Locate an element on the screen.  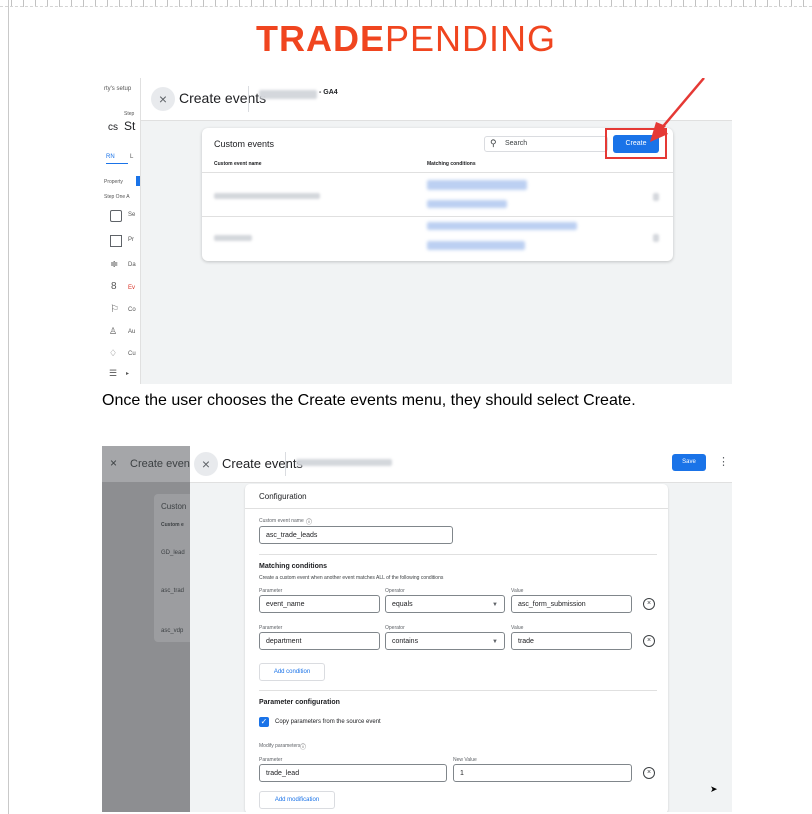
card-title: Custom events is located at coordinates (244, 144).